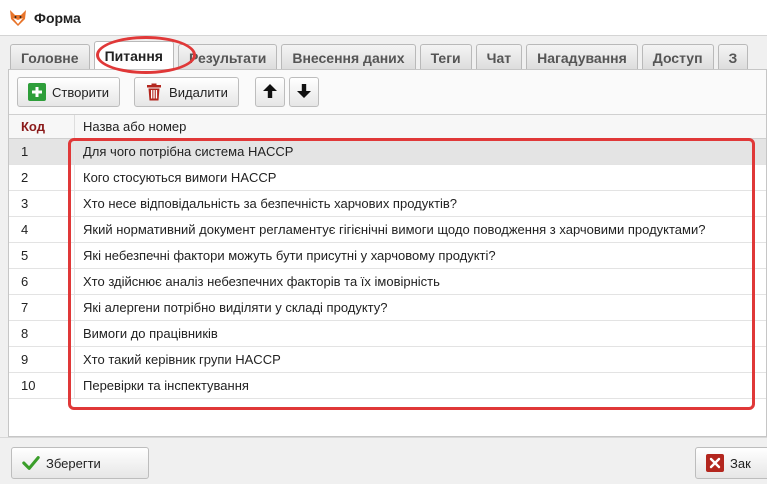 The image size is (767, 484). I want to click on row-name: Перевірки та інспектування, so click(166, 385).